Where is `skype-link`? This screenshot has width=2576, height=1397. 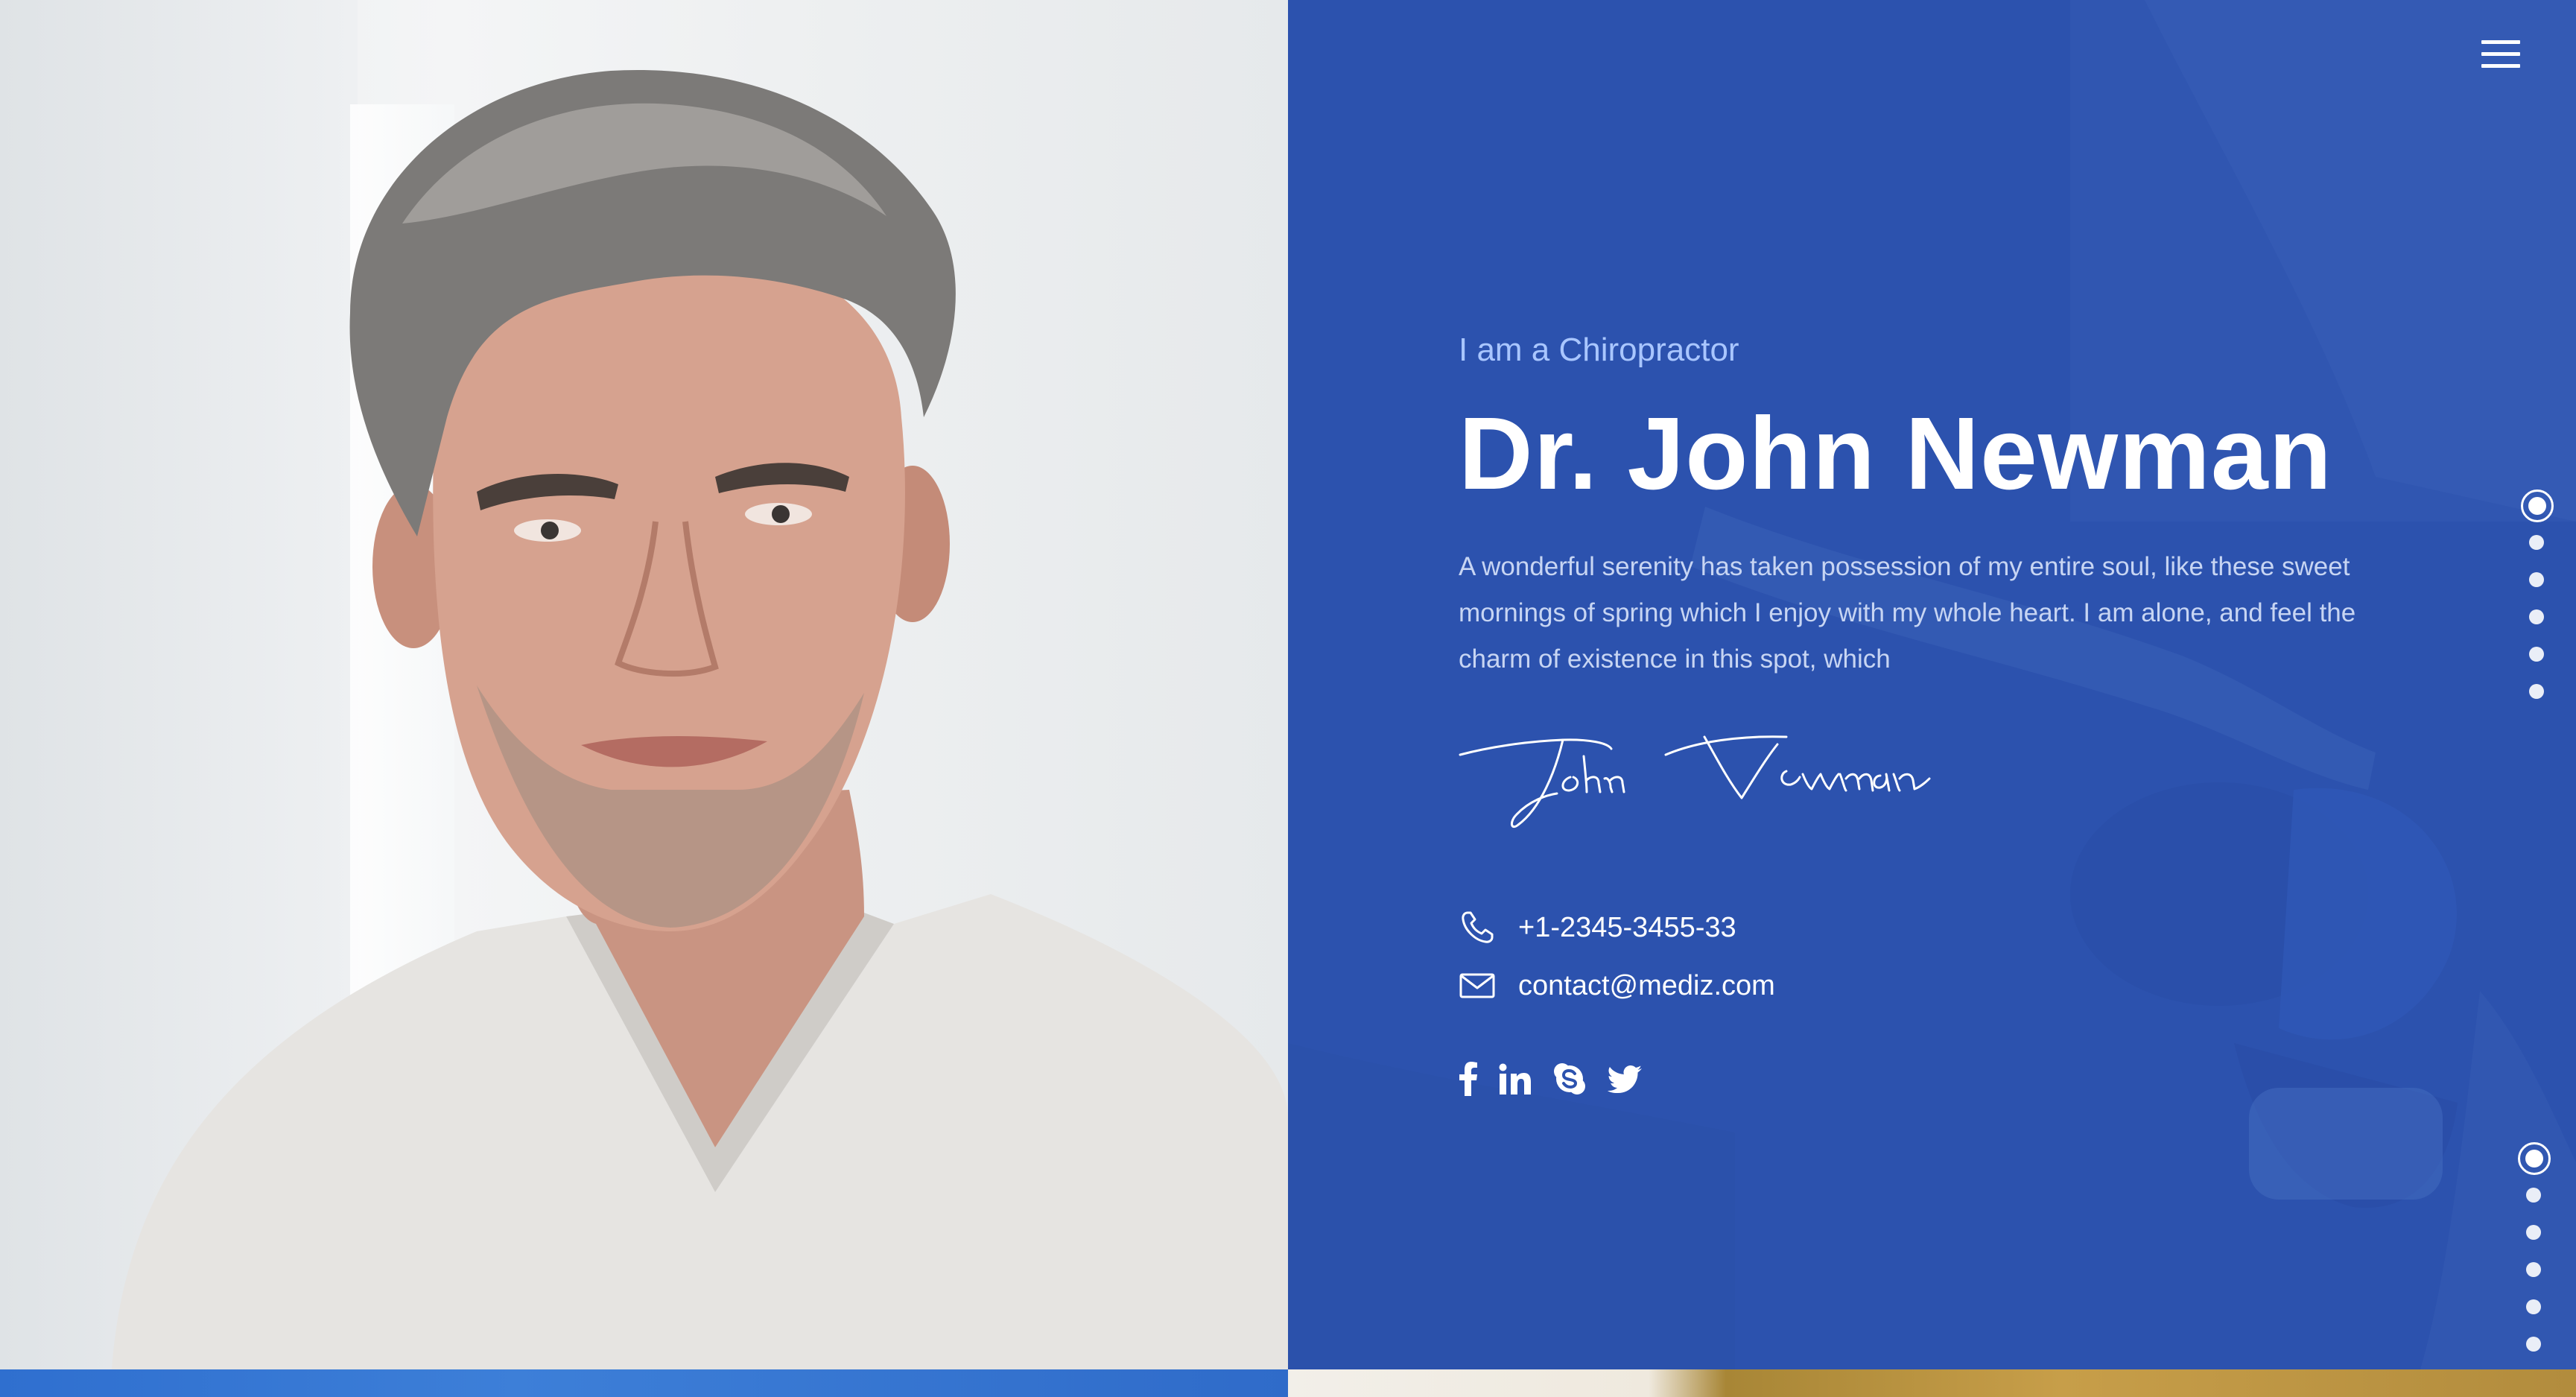
skype-link is located at coordinates (1569, 1081).